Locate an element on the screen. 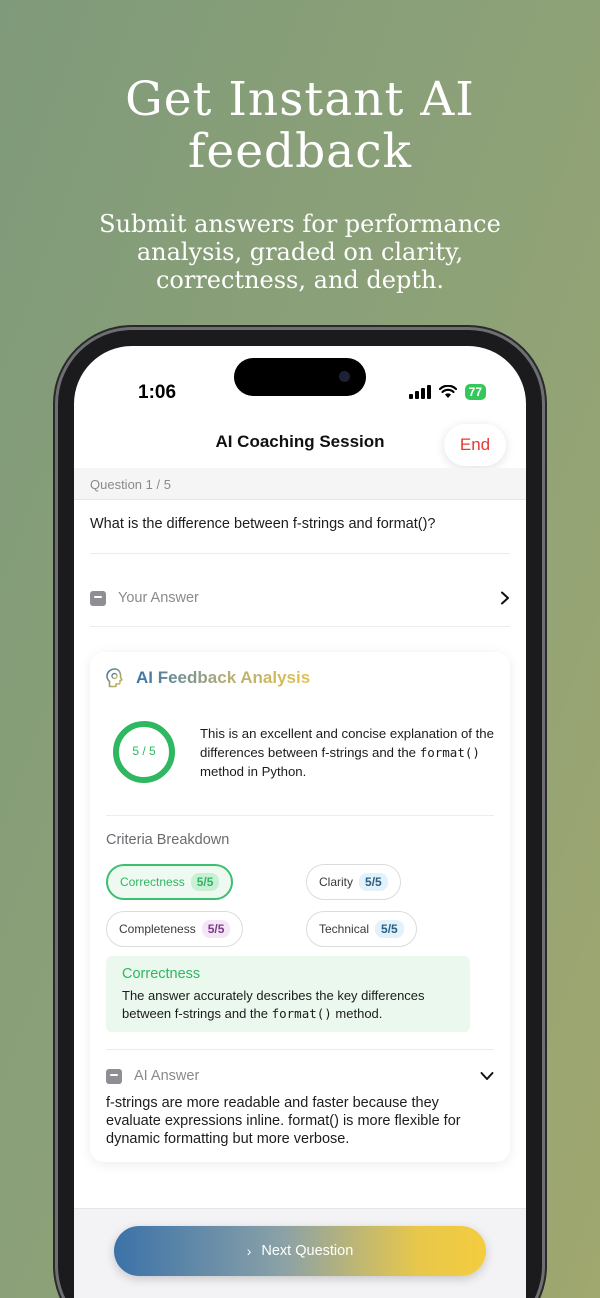  next-question-button: › Next Question is located at coordinates (300, 1251).